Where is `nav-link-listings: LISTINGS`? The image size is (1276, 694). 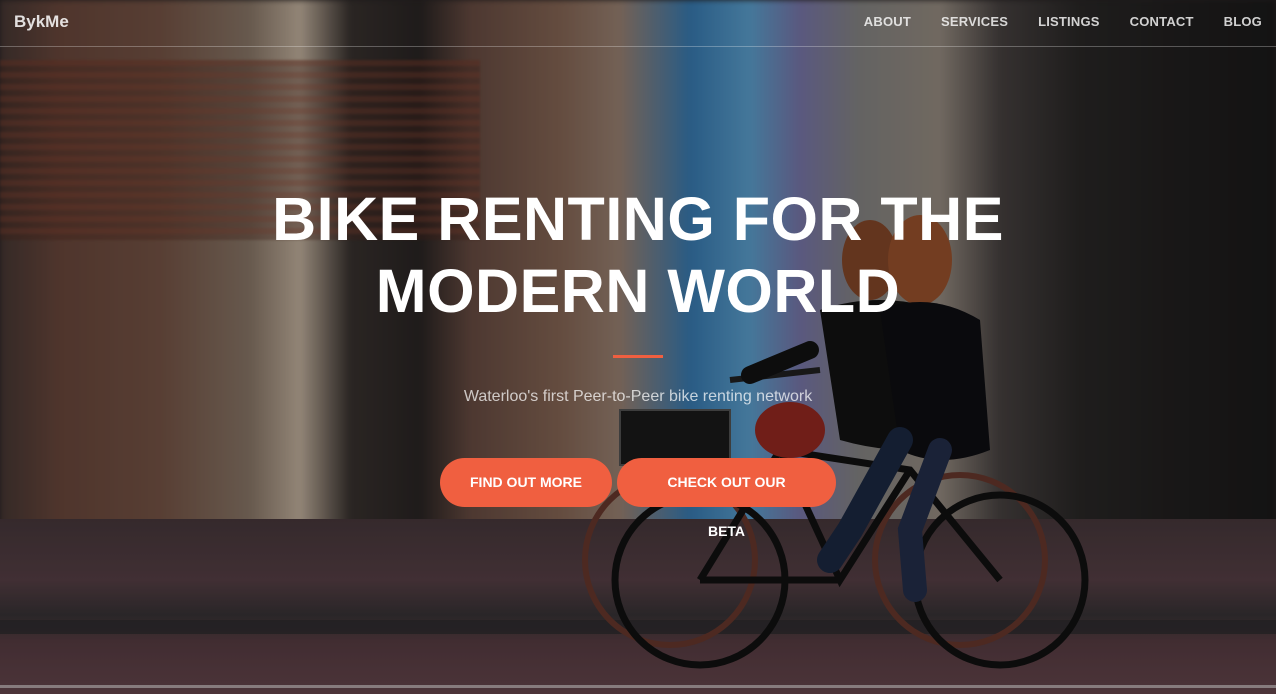
nav-link-listings: LISTINGS is located at coordinates (1069, 21).